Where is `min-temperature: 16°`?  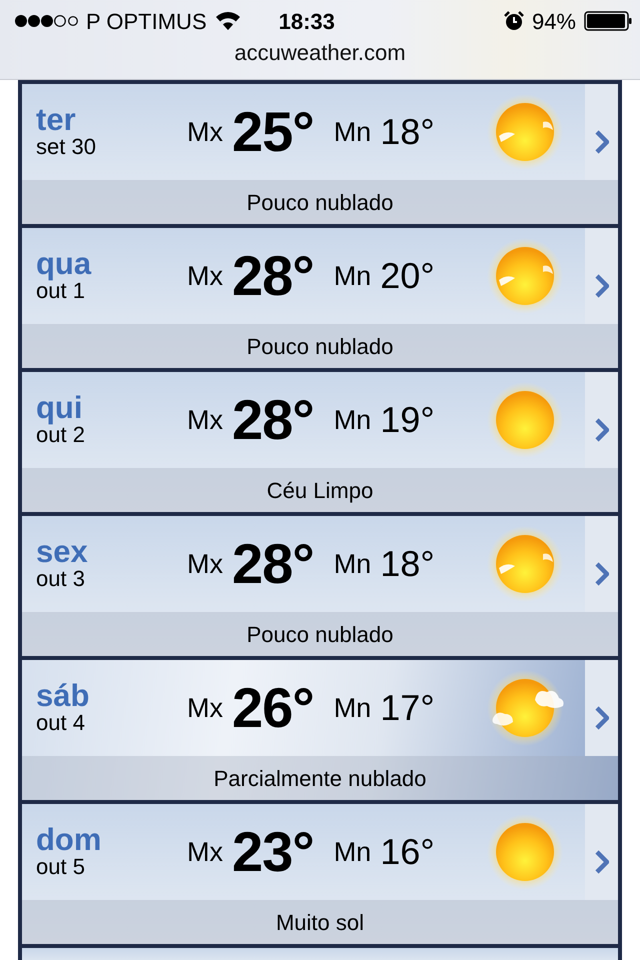 min-temperature: 16° is located at coordinates (407, 852).